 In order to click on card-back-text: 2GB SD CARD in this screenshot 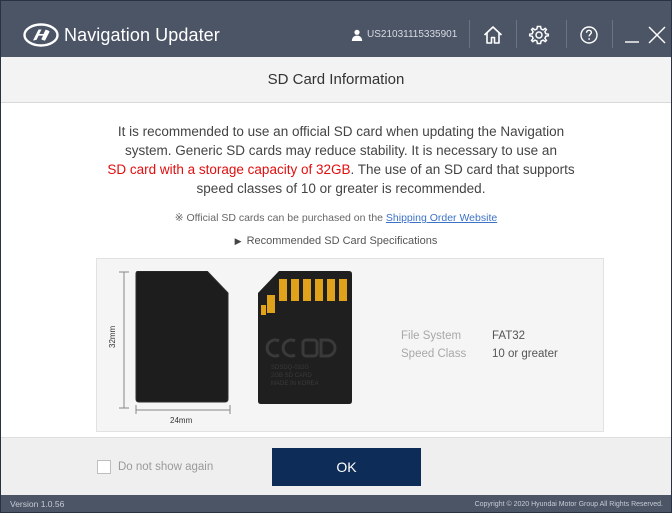, I will do `click(291, 376)`.